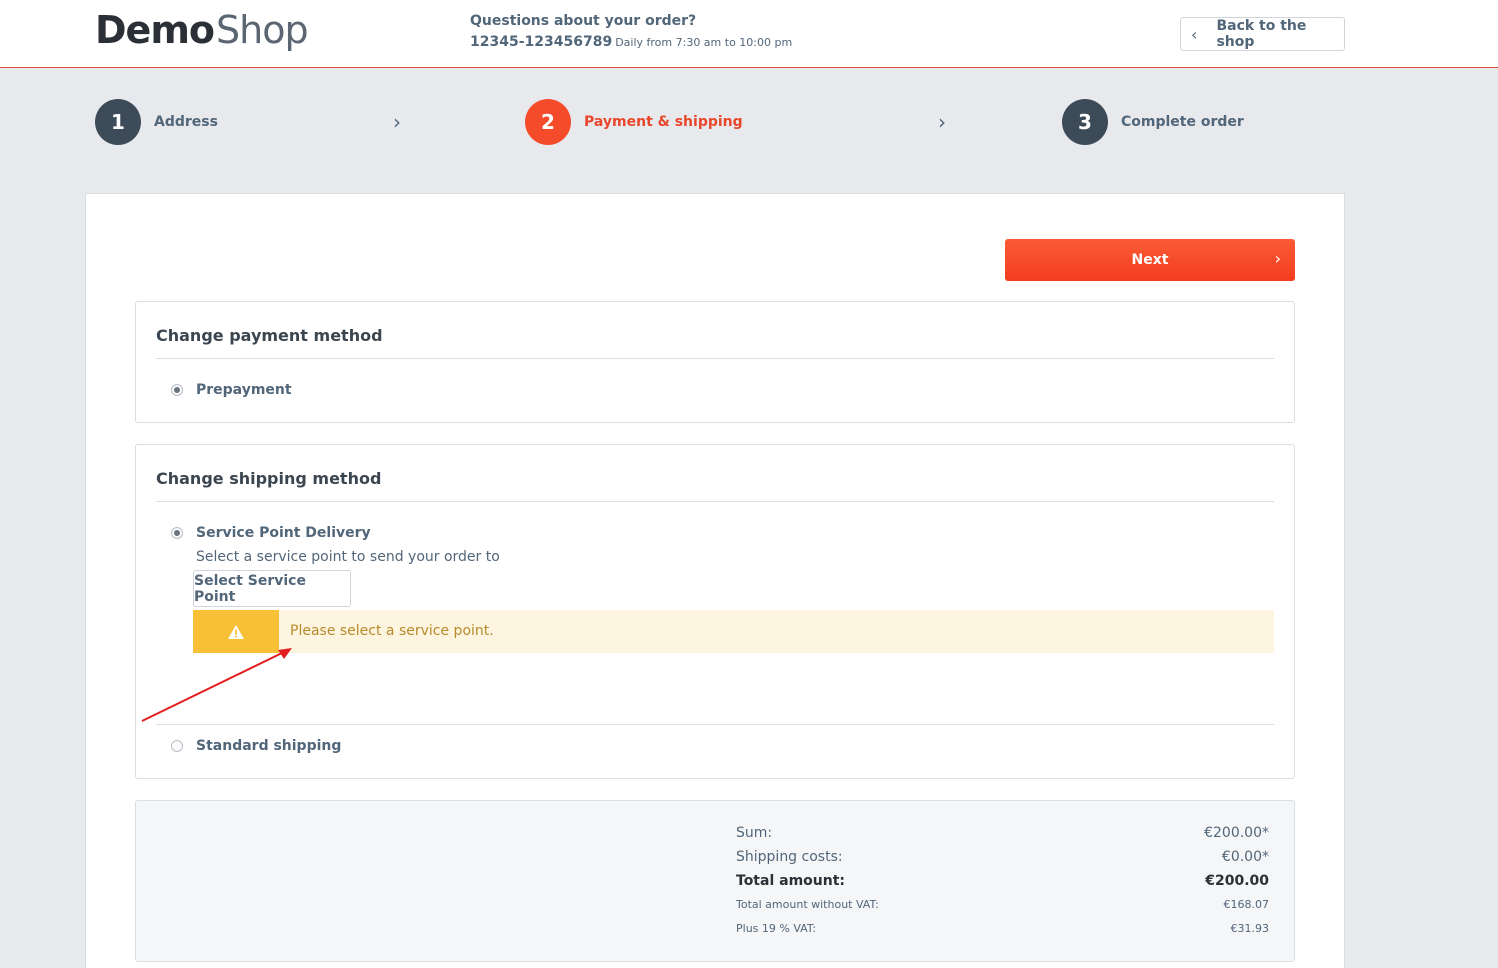  Describe the element at coordinates (789, 857) in the screenshot. I see `shipping-costs-label: Shipping costs:` at that location.